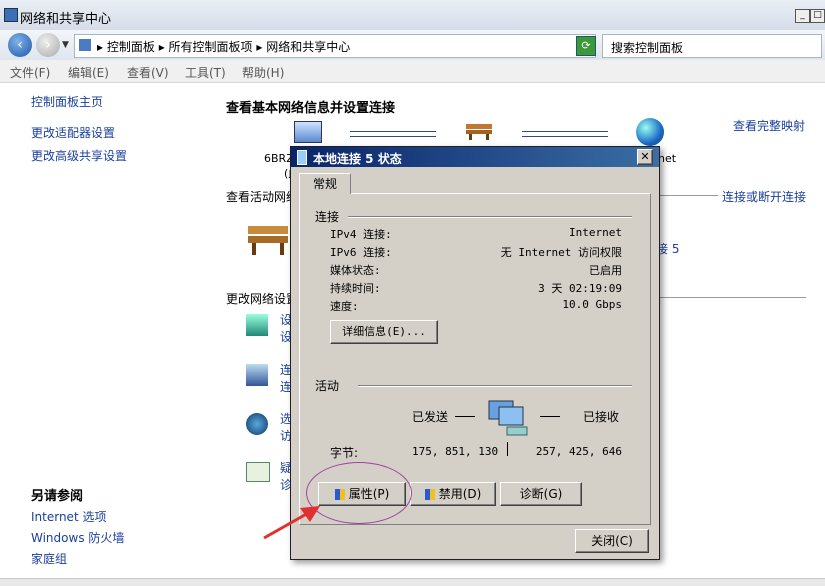 The image size is (825, 586). What do you see at coordinates (57, 496) in the screenshot?
I see `see-also-title: 另请参阅` at bounding box center [57, 496].